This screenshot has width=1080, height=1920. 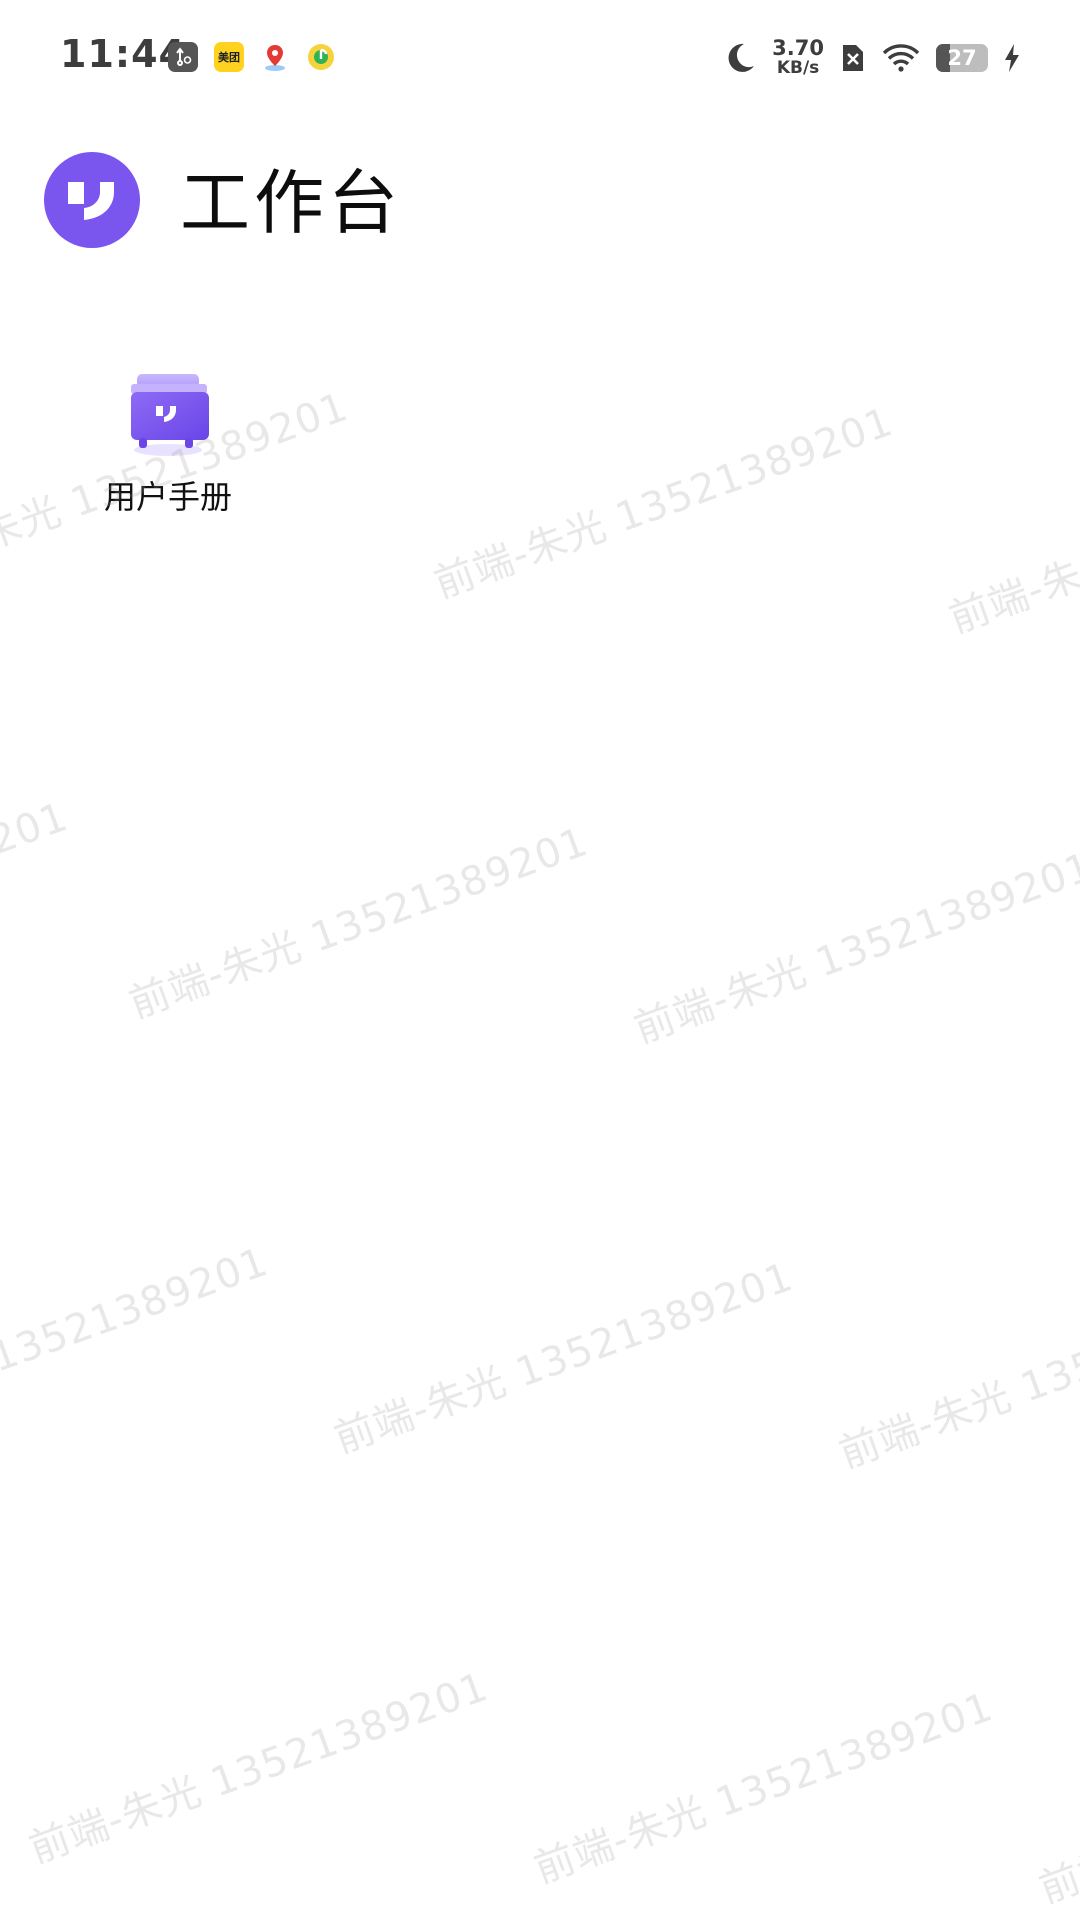 I want to click on charging-icon, so click(x=1012, y=58).